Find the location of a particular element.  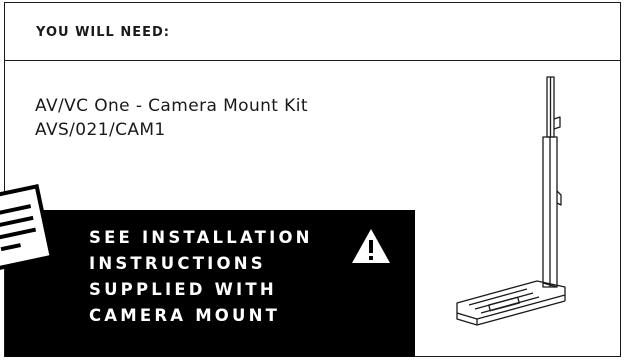

document-icon is located at coordinates (27, 228).